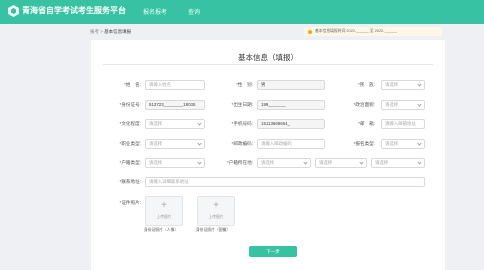 This screenshot has height=270, width=484. I want to click on region-label: *户籍所在地:, so click(239, 162).